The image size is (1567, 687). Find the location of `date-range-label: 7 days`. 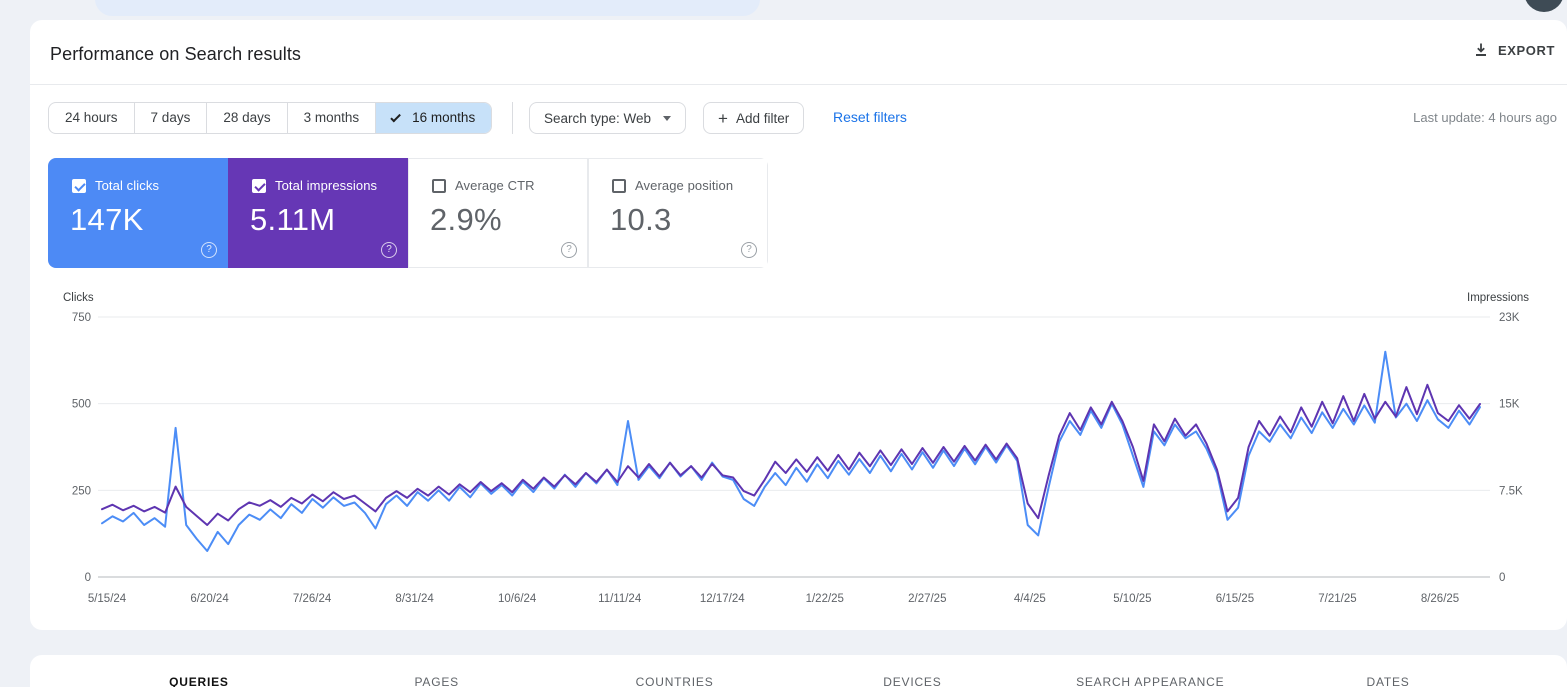

date-range-label: 7 days is located at coordinates (170, 117).